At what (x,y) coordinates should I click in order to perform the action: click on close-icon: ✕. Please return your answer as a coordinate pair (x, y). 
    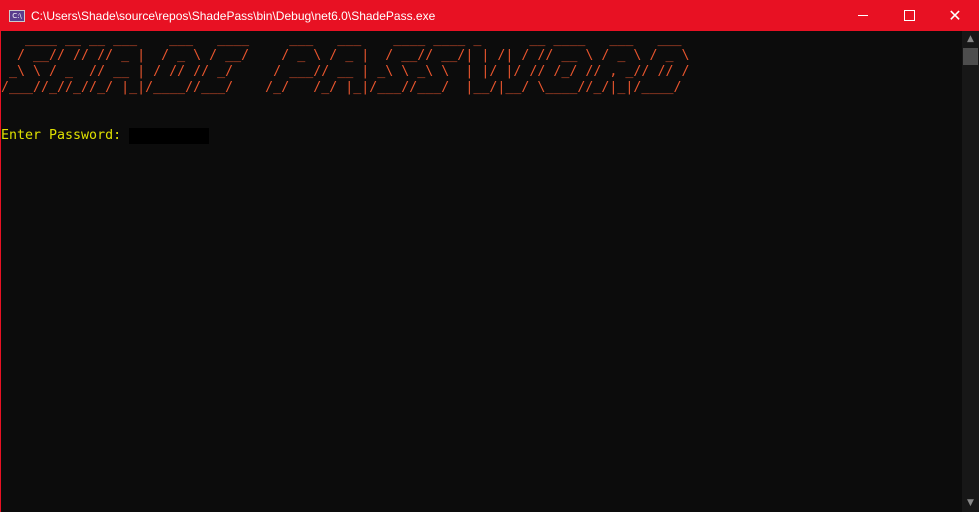
    Looking at the image, I should click on (955, 15).